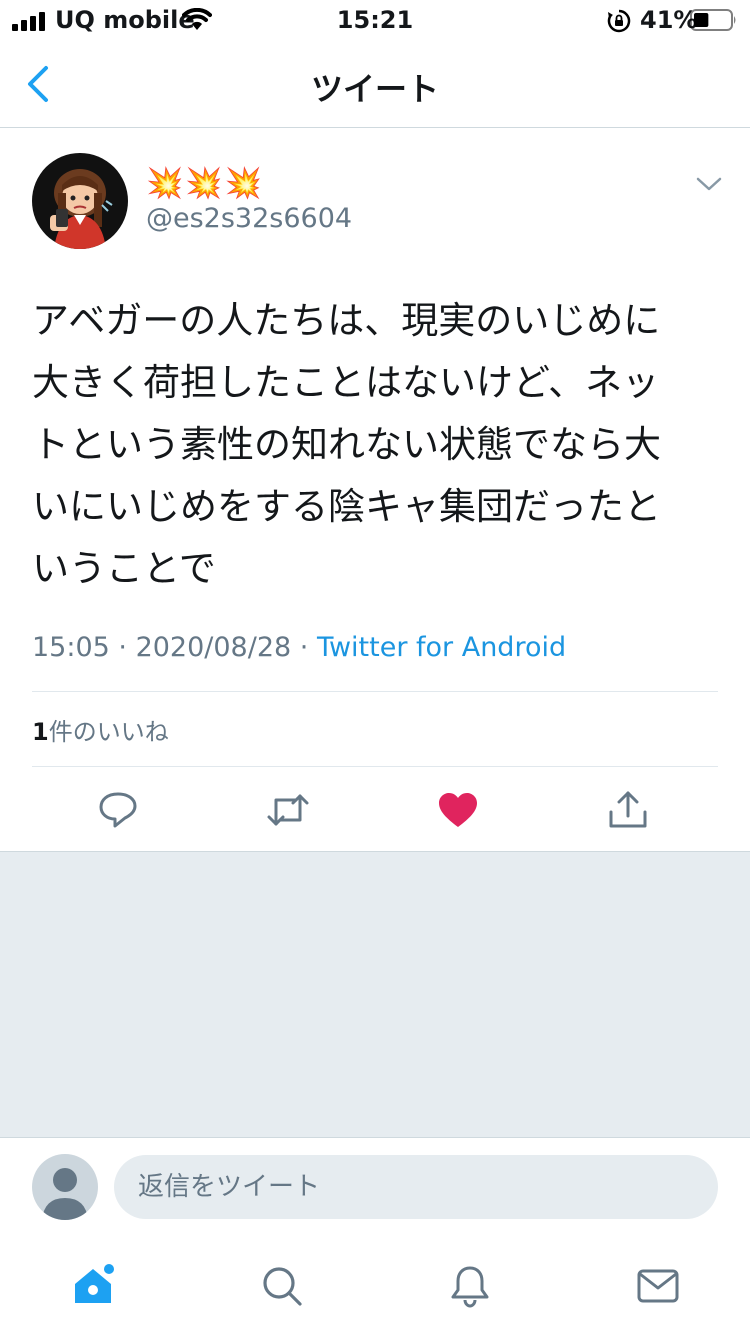 The height and width of the screenshot is (1334, 750). I want to click on tab-search, so click(282, 1286).